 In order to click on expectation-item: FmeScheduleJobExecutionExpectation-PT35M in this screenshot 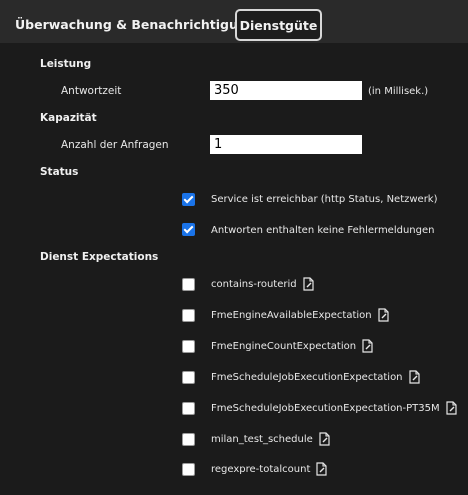, I will do `click(334, 408)`.